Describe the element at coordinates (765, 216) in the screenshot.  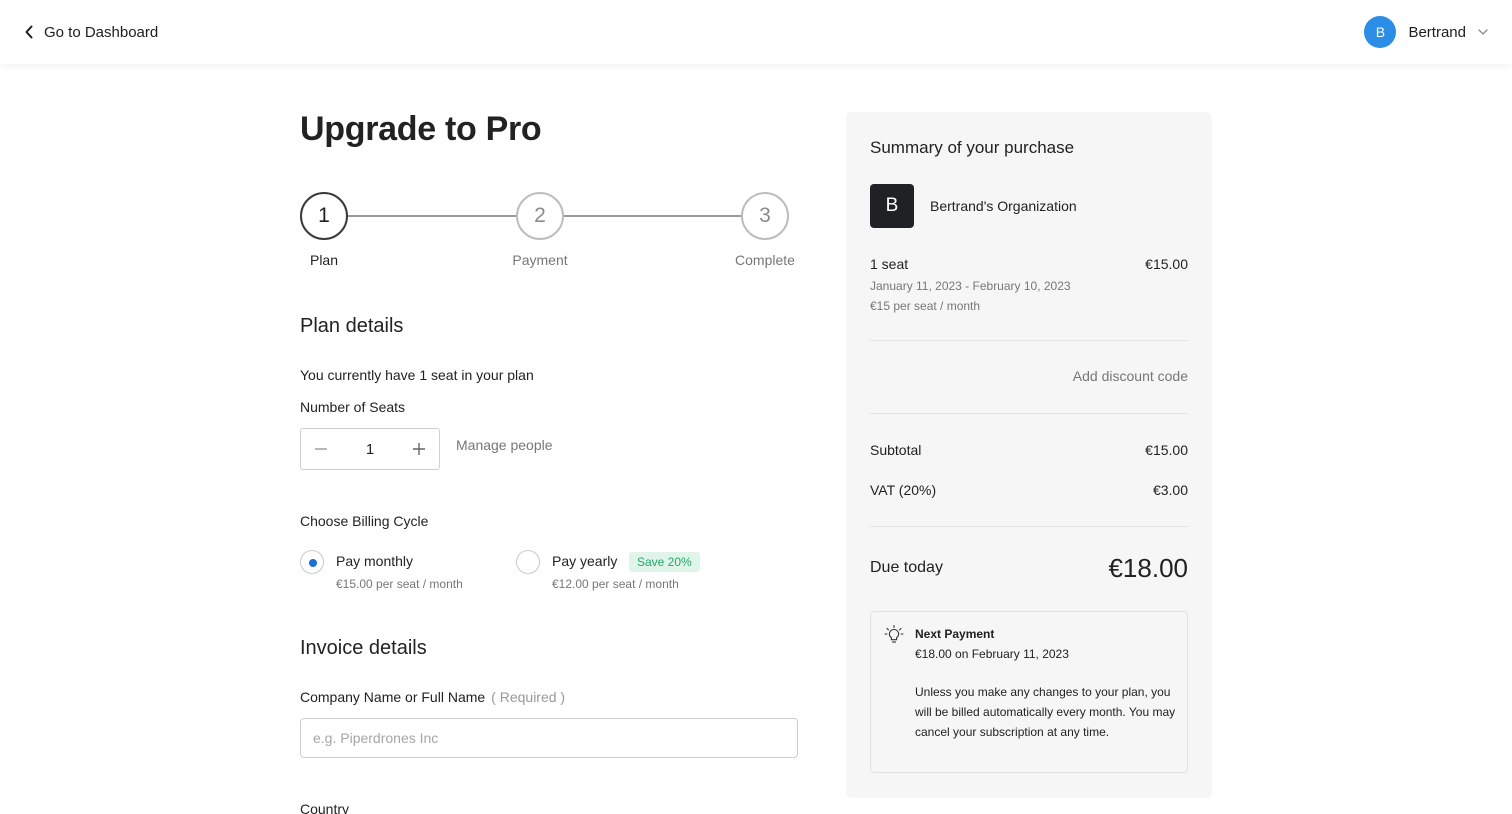
I see `step-3-circle: 3` at that location.